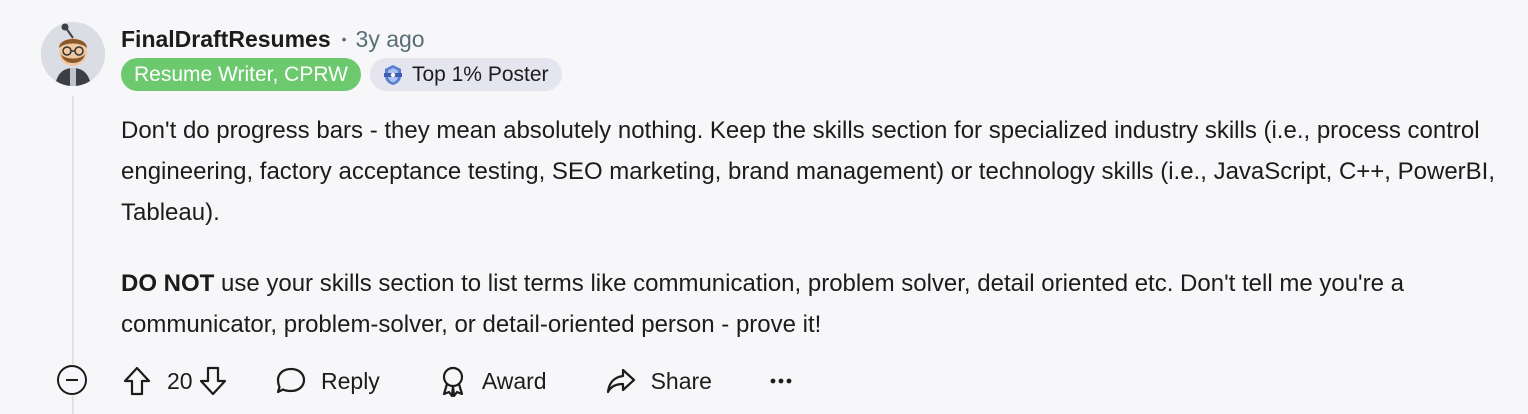  What do you see at coordinates (390, 39) in the screenshot?
I see `timestamp: 3y ago` at bounding box center [390, 39].